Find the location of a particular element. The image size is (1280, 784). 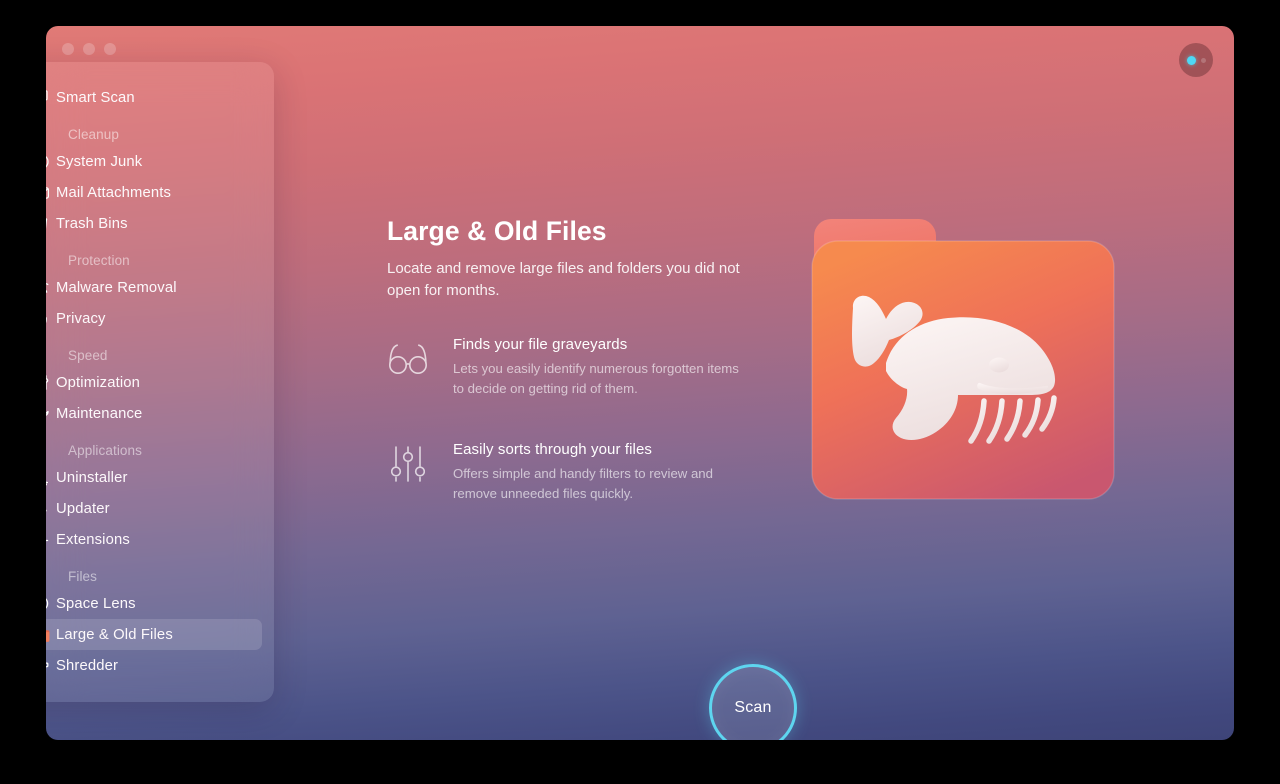

sidebar-item-large-old-files: Large & Old Files is located at coordinates (154, 634).